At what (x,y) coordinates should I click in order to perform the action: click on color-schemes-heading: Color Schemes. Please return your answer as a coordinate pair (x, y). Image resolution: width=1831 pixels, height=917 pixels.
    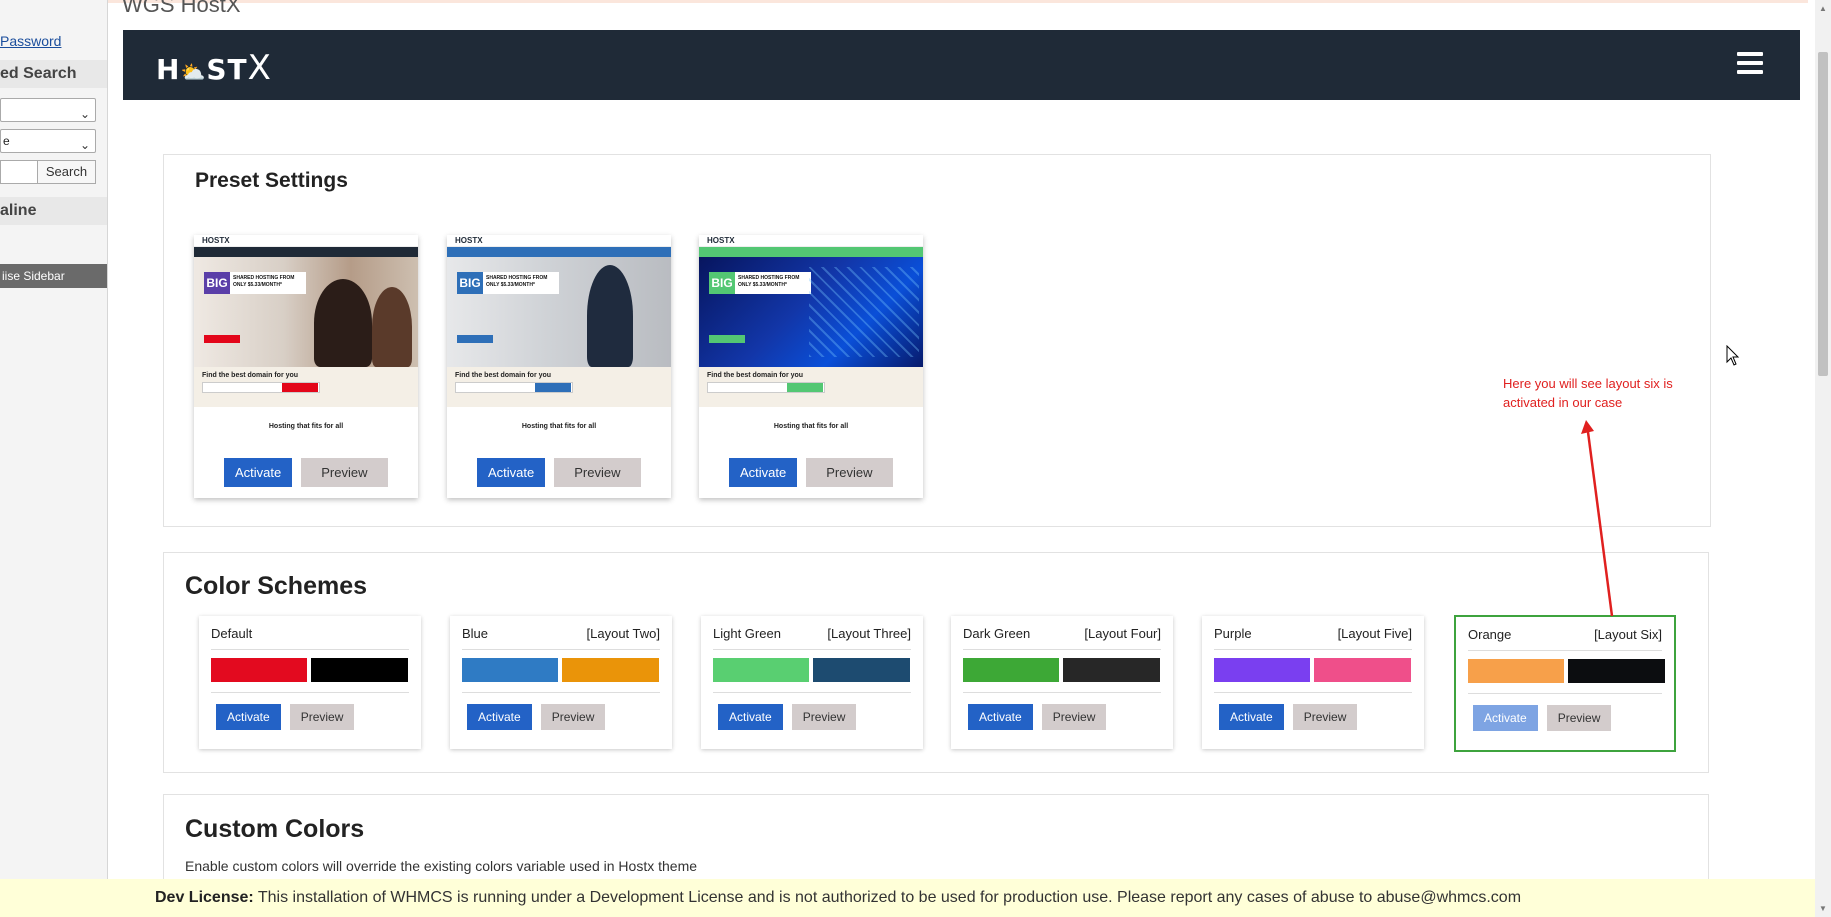
    Looking at the image, I should click on (276, 586).